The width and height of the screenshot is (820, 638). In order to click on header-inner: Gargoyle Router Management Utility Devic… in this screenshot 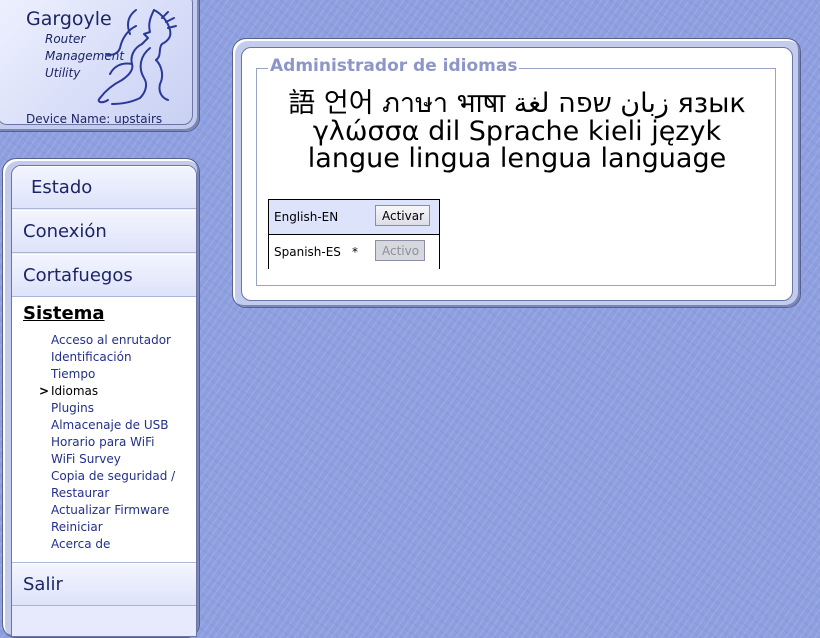, I will do `click(96, 62)`.